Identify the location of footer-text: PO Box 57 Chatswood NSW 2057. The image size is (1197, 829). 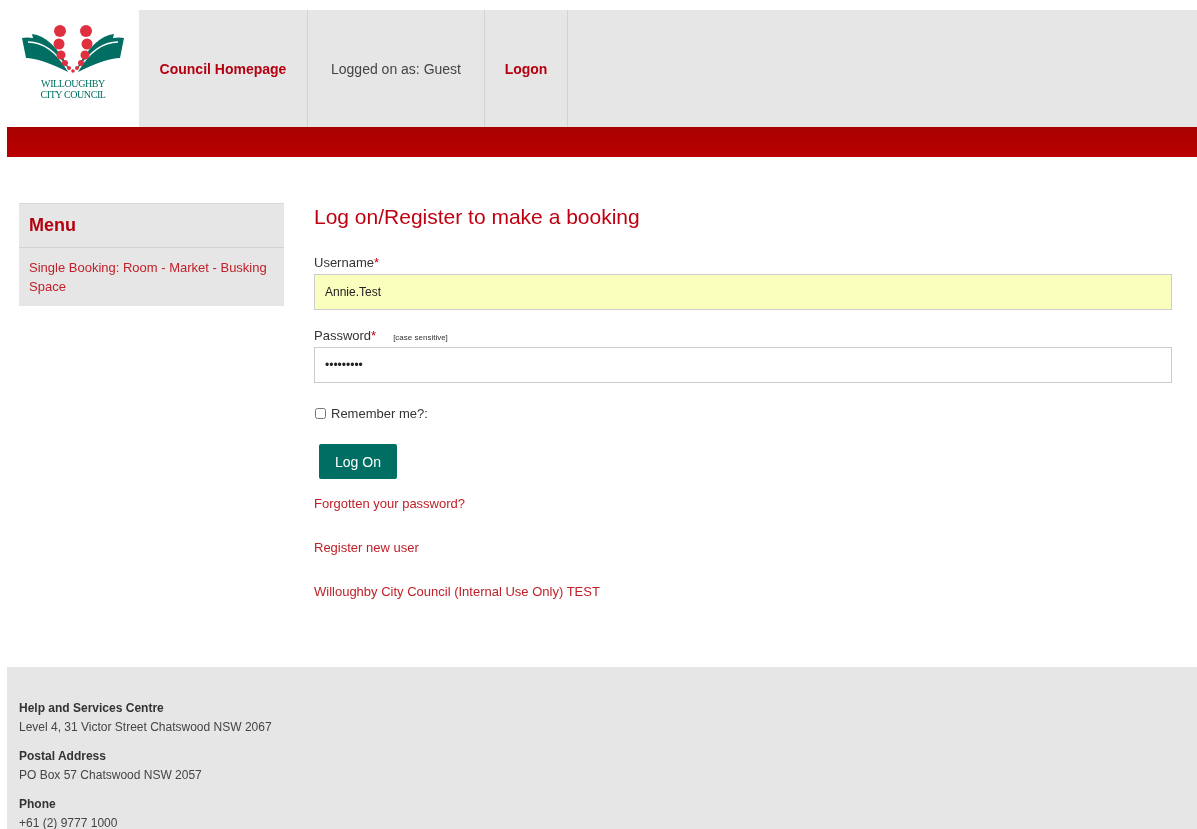
(111, 775).